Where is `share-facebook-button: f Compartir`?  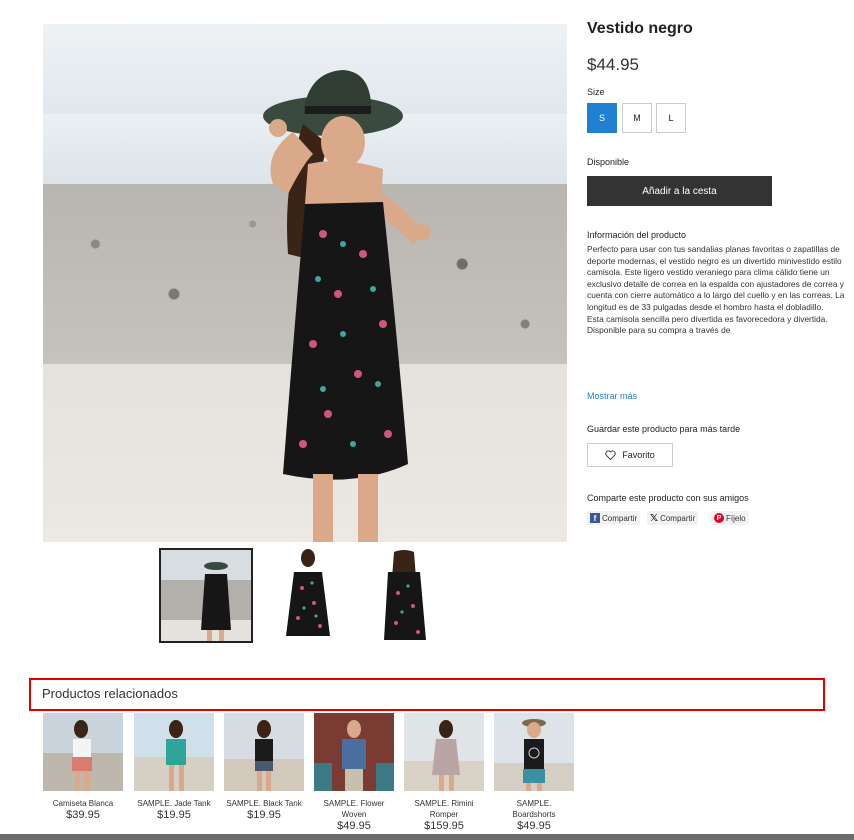
share-facebook-button: f Compartir is located at coordinates (614, 518).